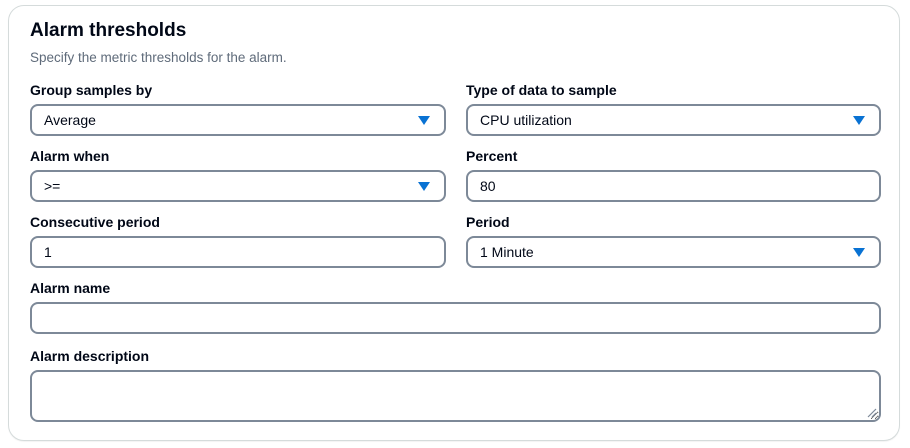 The height and width of the screenshot is (448, 910). I want to click on resize-handle-icon, so click(871, 412).